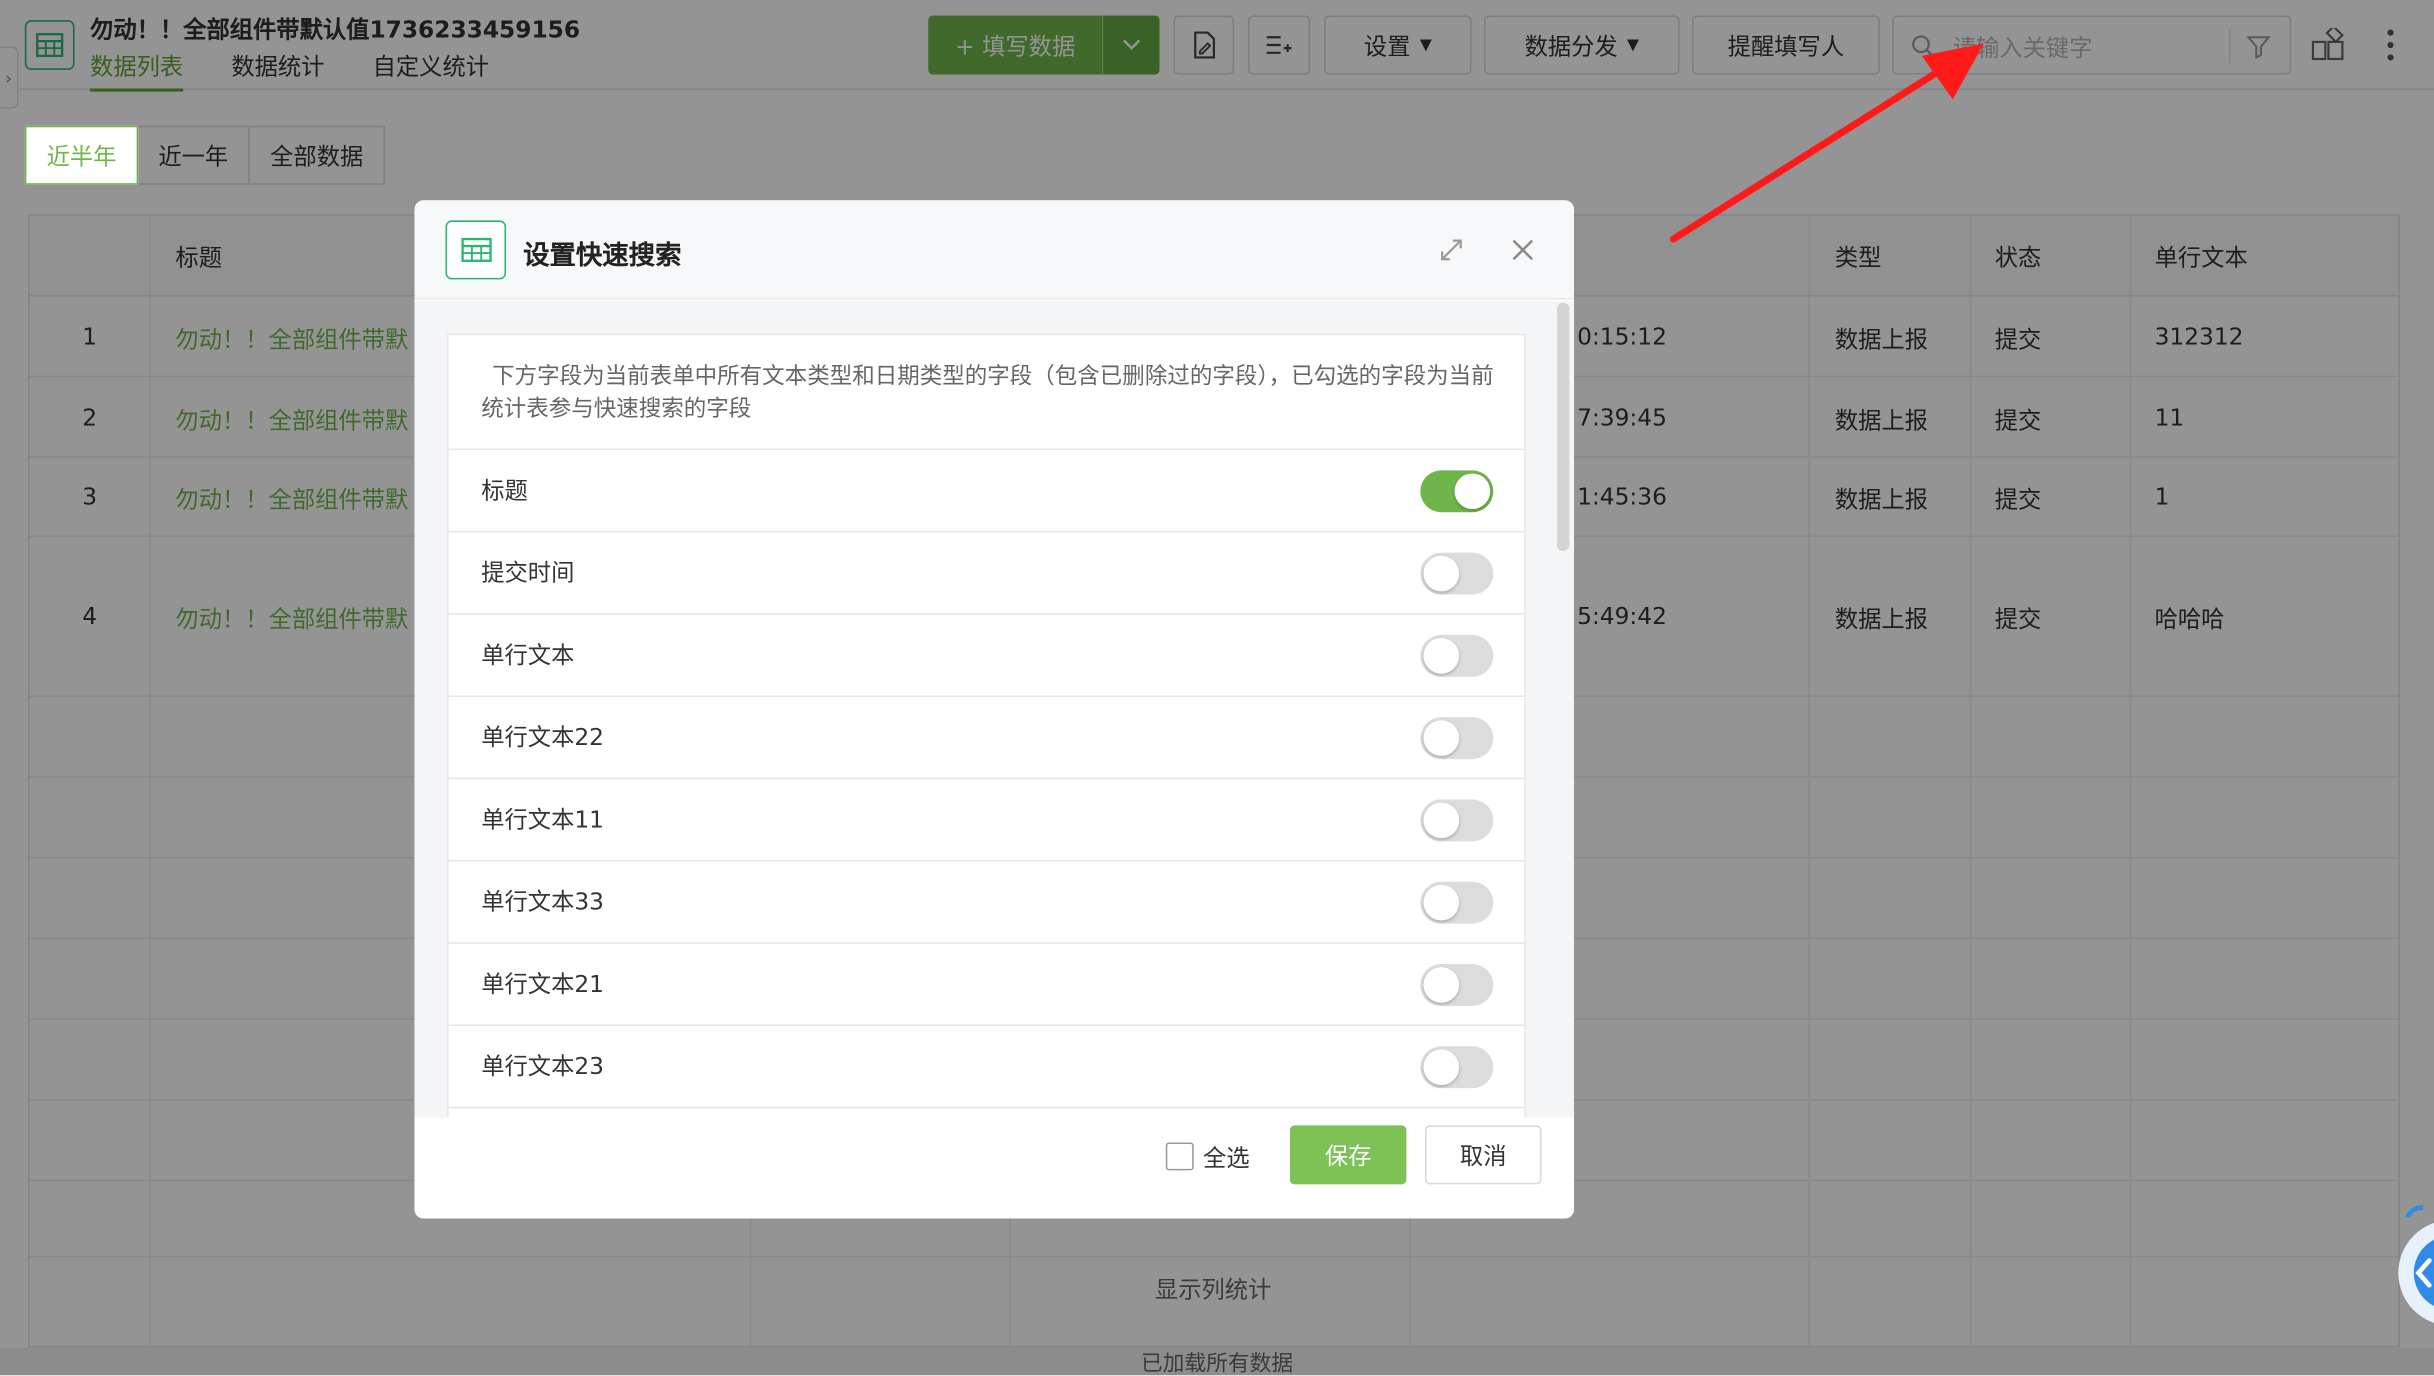 The width and height of the screenshot is (2434, 1376). What do you see at coordinates (986, 571) in the screenshot?
I see `field-row: 提交时间` at bounding box center [986, 571].